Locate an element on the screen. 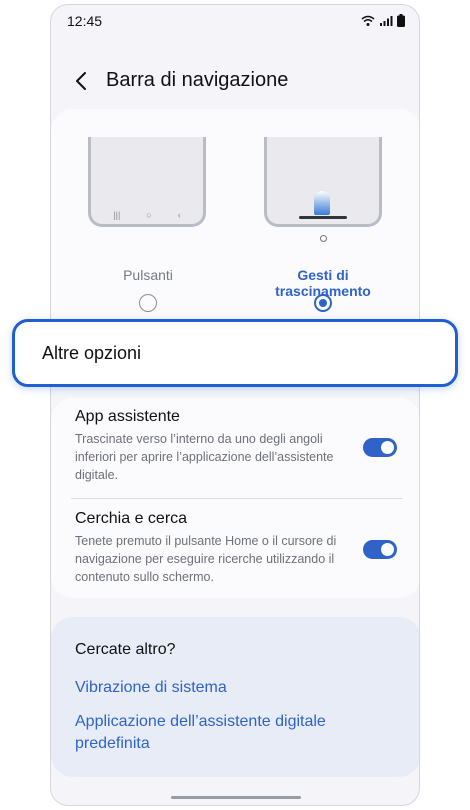 The image size is (470, 810). swipe-gesture-icon is located at coordinates (322, 203).